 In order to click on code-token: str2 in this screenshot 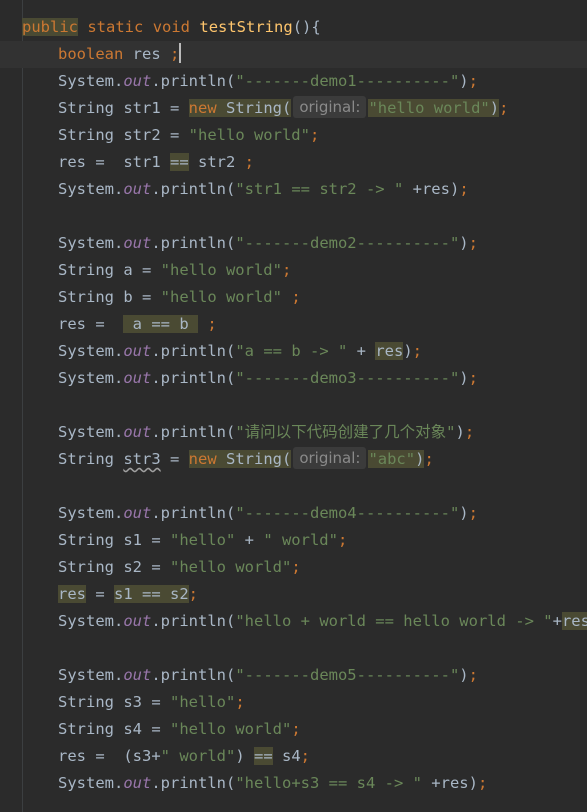, I will do `click(216, 162)`.